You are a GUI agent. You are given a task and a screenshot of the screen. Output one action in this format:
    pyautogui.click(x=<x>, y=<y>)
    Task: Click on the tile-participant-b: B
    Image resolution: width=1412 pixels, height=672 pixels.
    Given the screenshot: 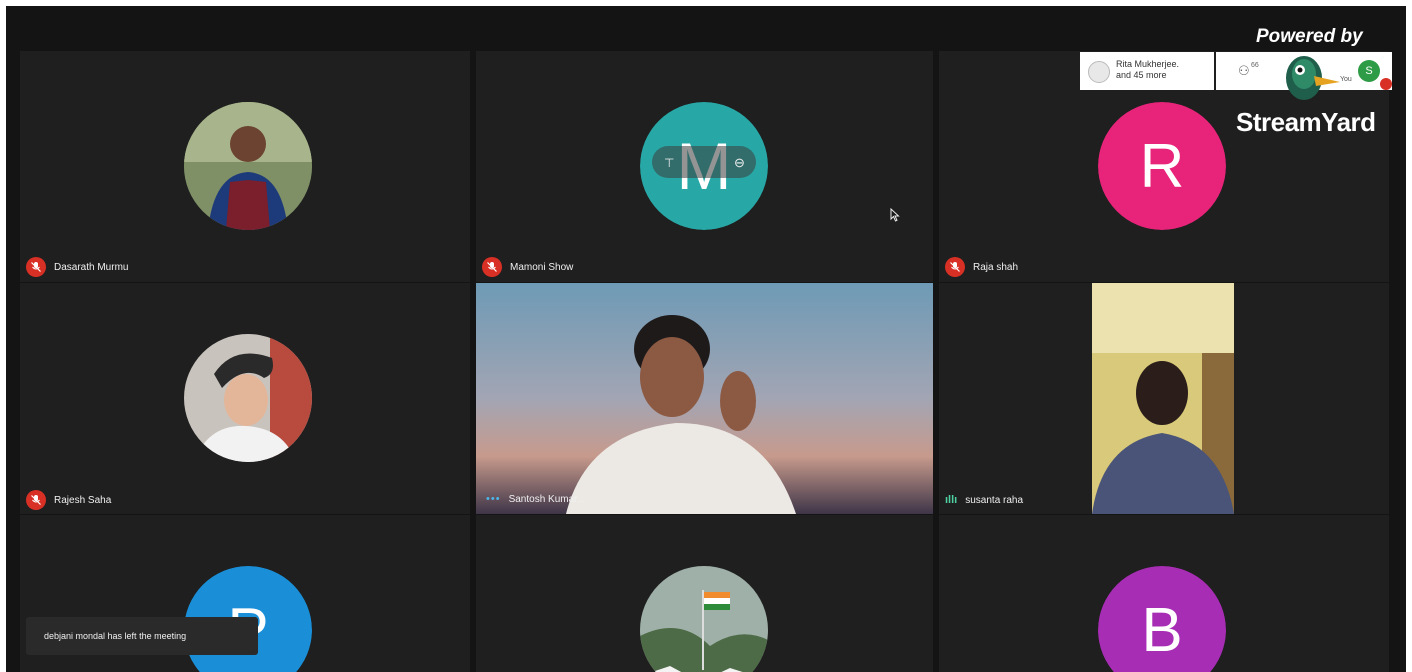 What is the action you would take?
    pyautogui.click(x=1164, y=593)
    